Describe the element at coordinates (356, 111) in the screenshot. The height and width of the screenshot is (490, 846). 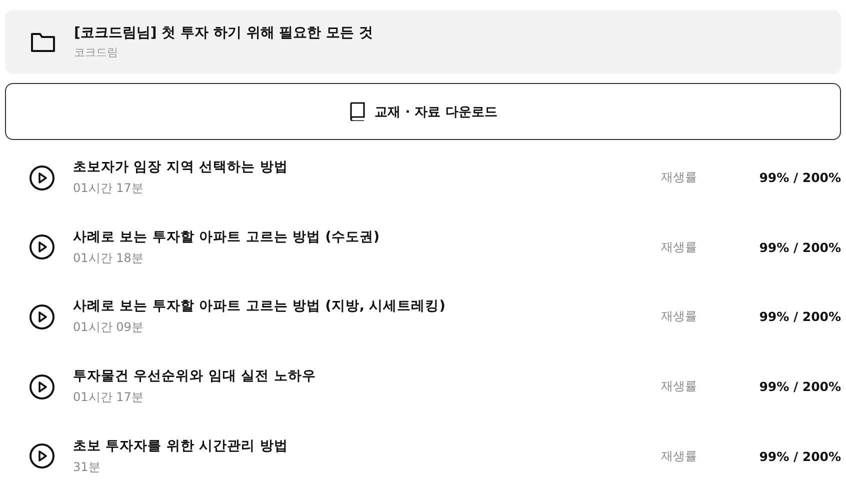
I see `book-icon` at that location.